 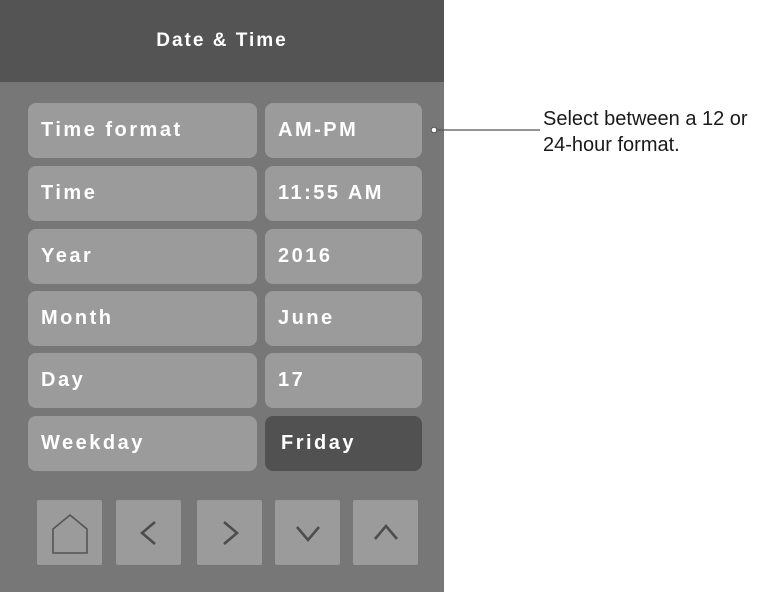 What do you see at coordinates (661, 132) in the screenshot?
I see `callout-annotation: Select between a 12 or 24-hour format.` at bounding box center [661, 132].